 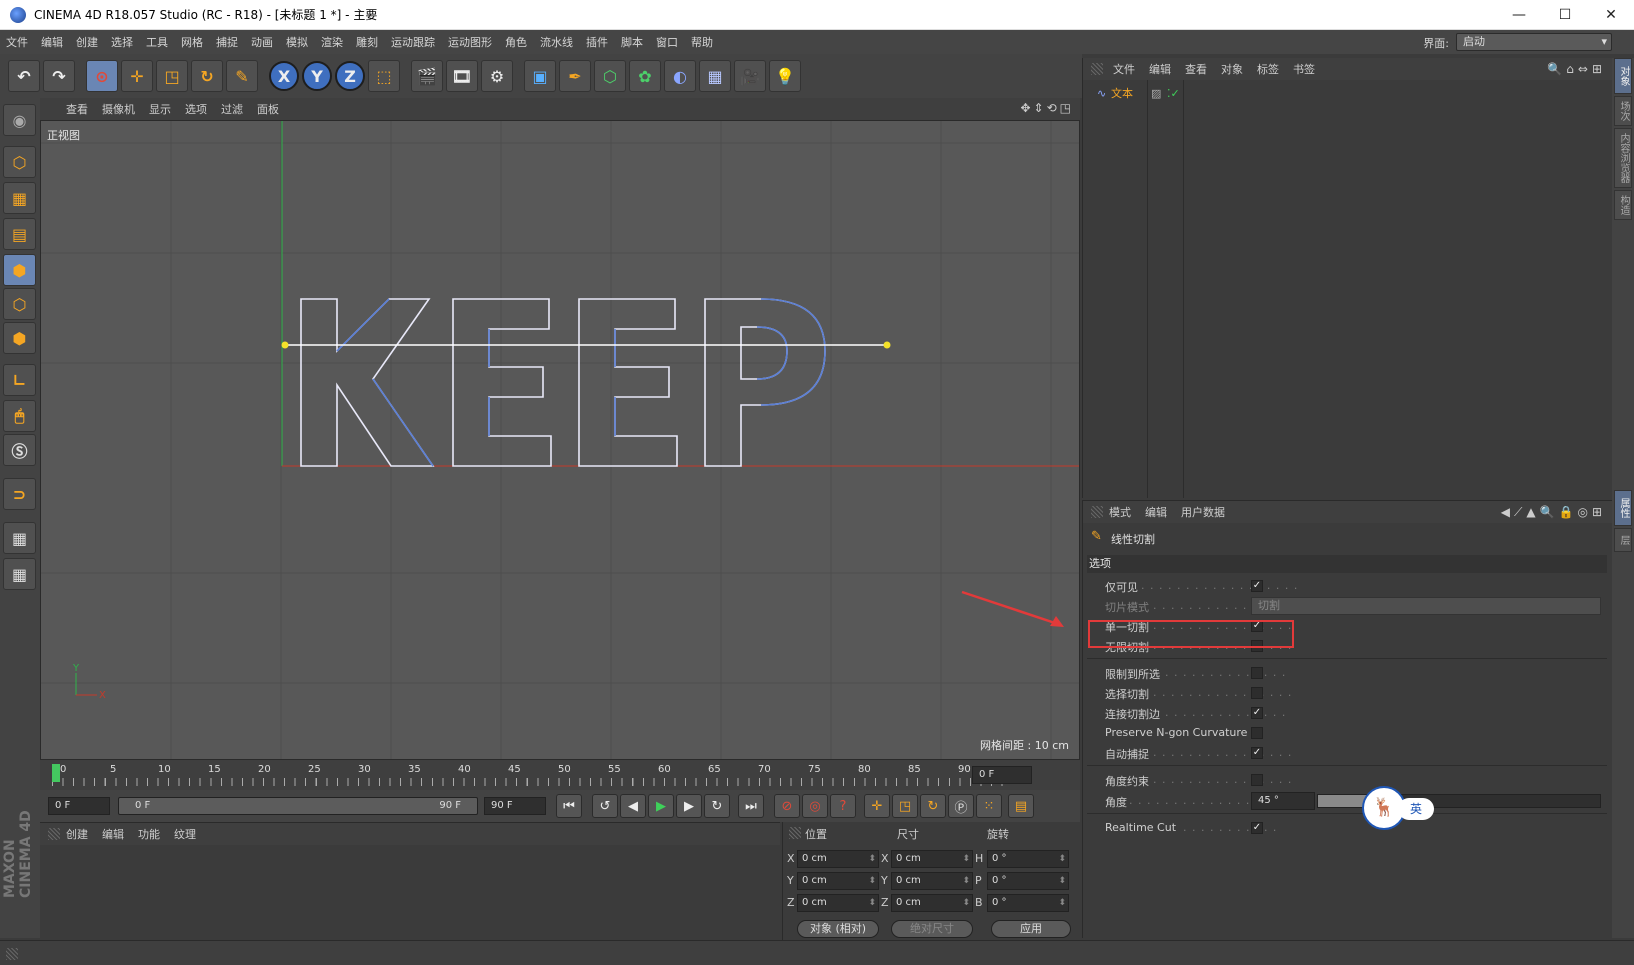 I want to click on camera-button: 🎥, so click(x=750, y=76).